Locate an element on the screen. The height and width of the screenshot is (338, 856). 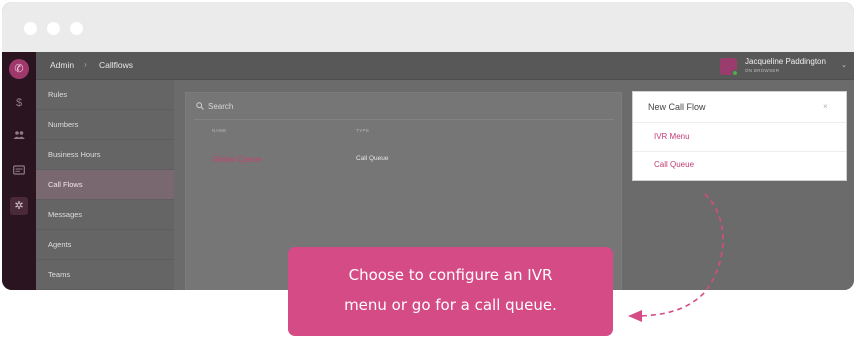
card-icon is located at coordinates (19, 172).